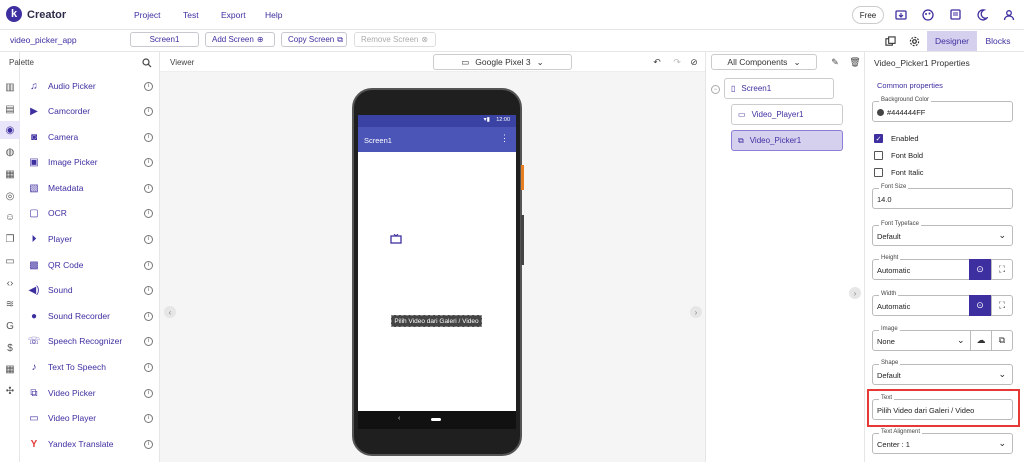 The height and width of the screenshot is (462, 1024). I want to click on width-field: Width Automatic ⊙ ⛶, so click(942, 303).